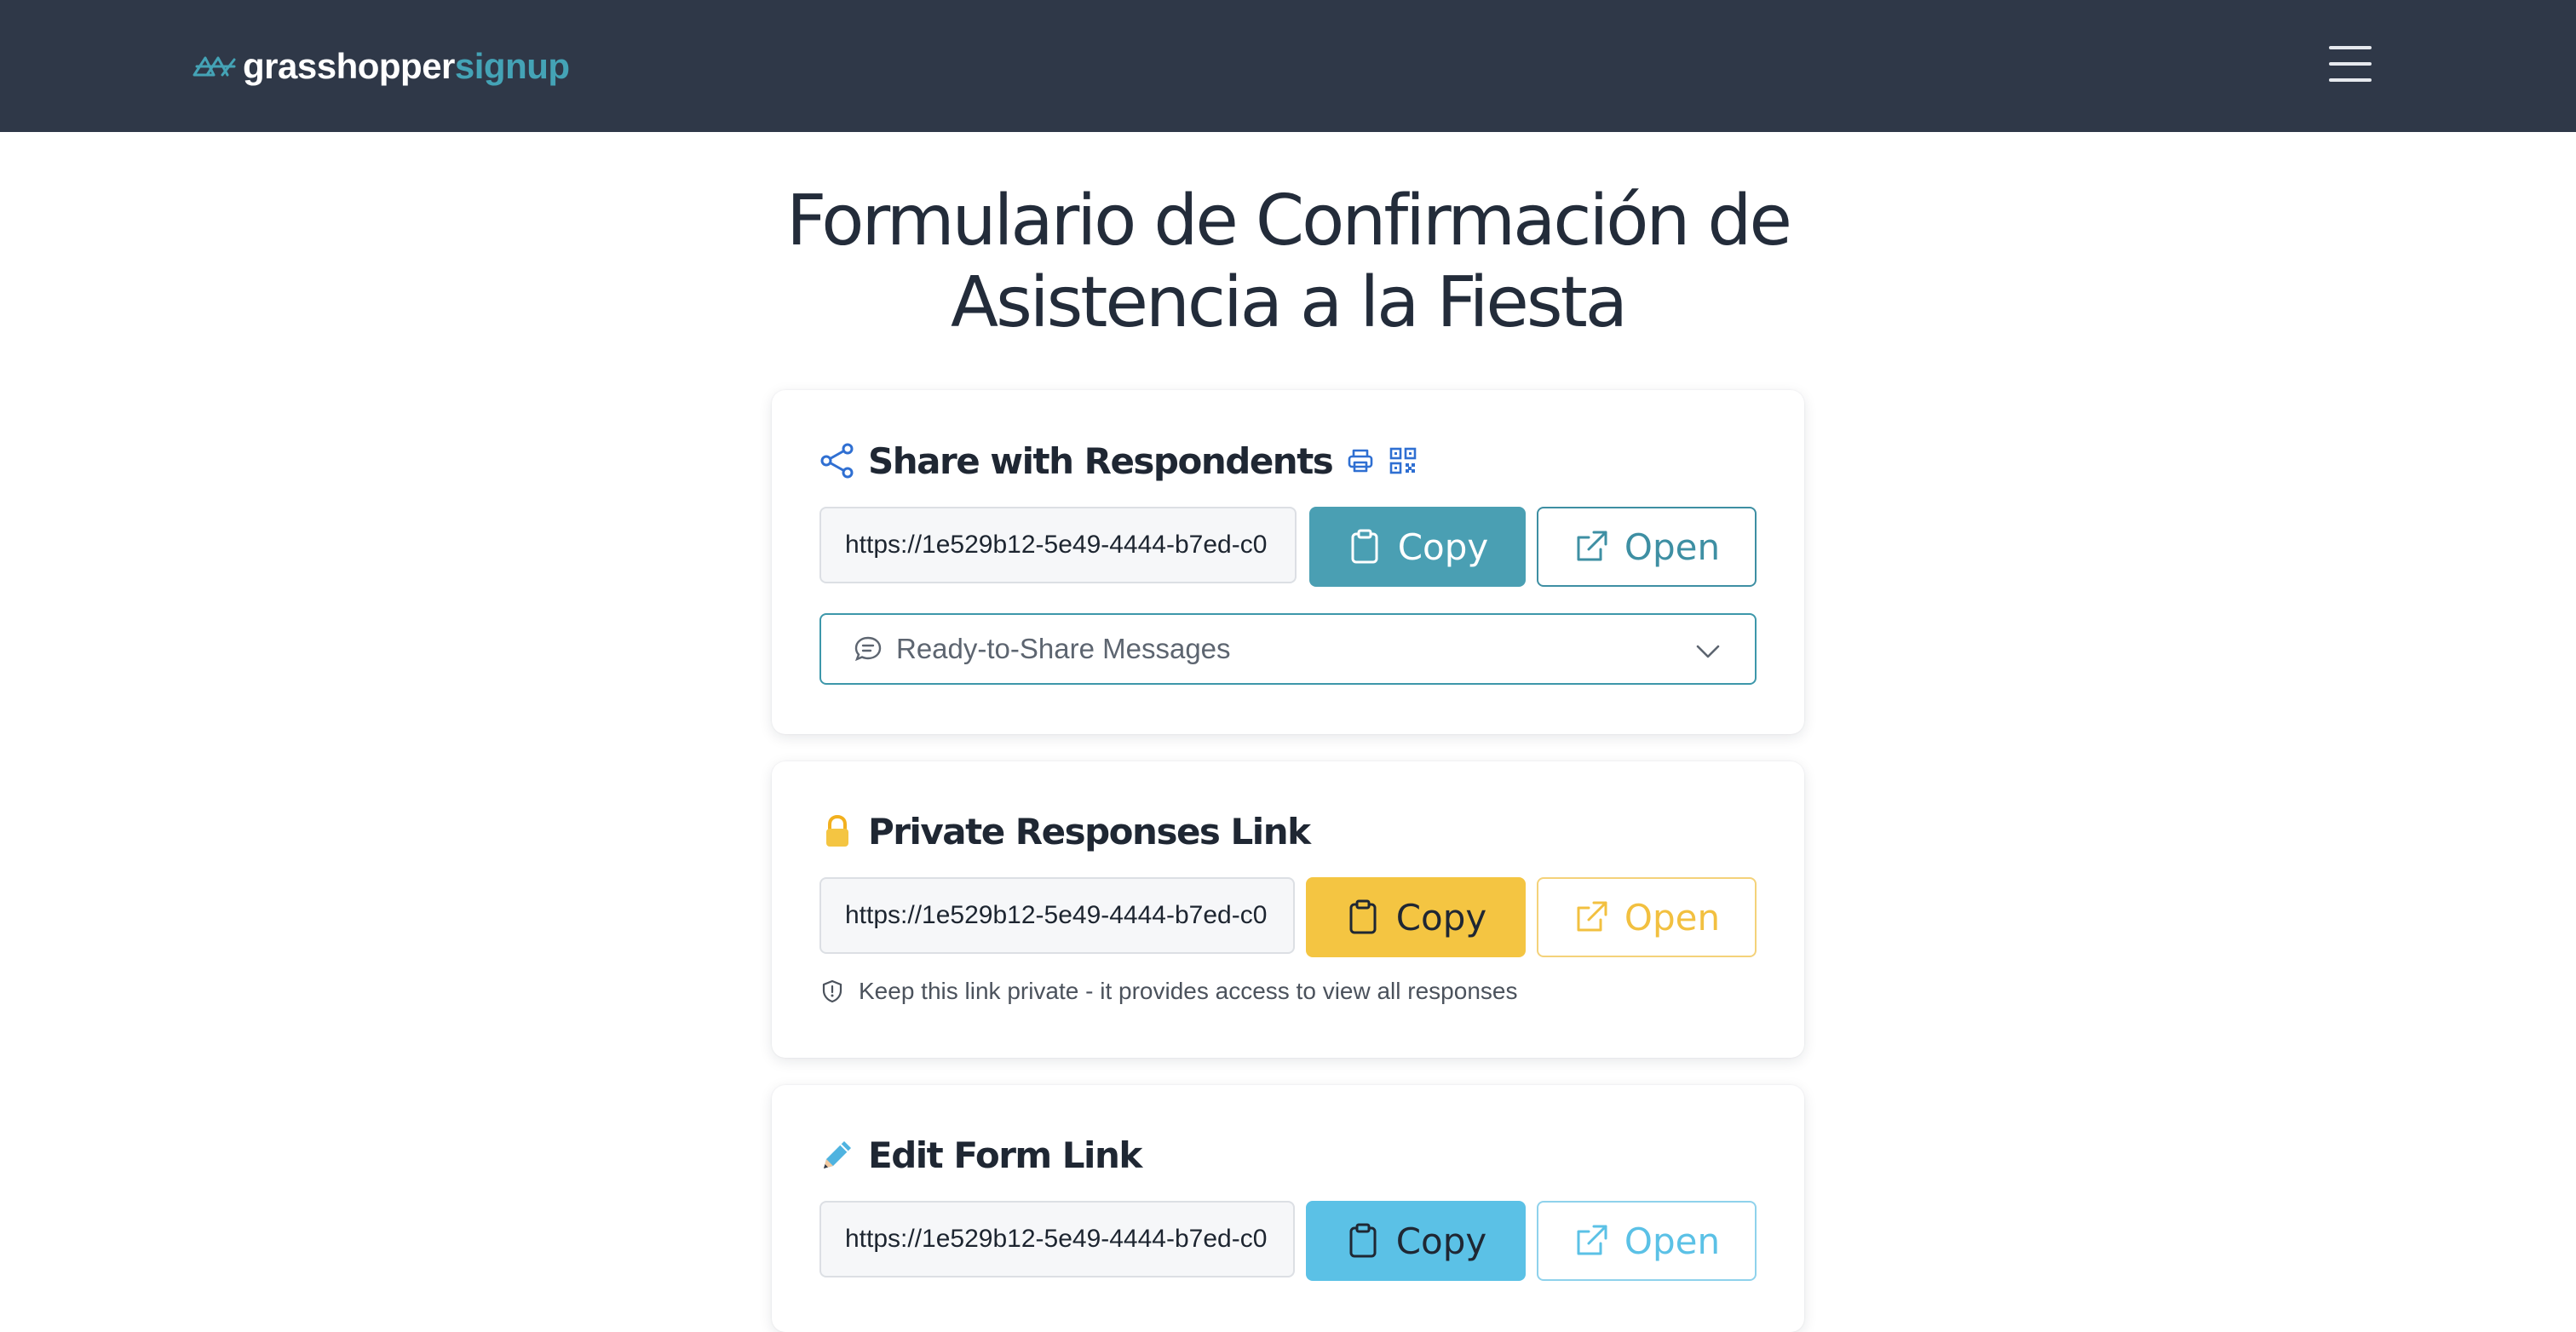 The image size is (2576, 1332). I want to click on share-card-title: Share with Respondents, so click(1101, 461).